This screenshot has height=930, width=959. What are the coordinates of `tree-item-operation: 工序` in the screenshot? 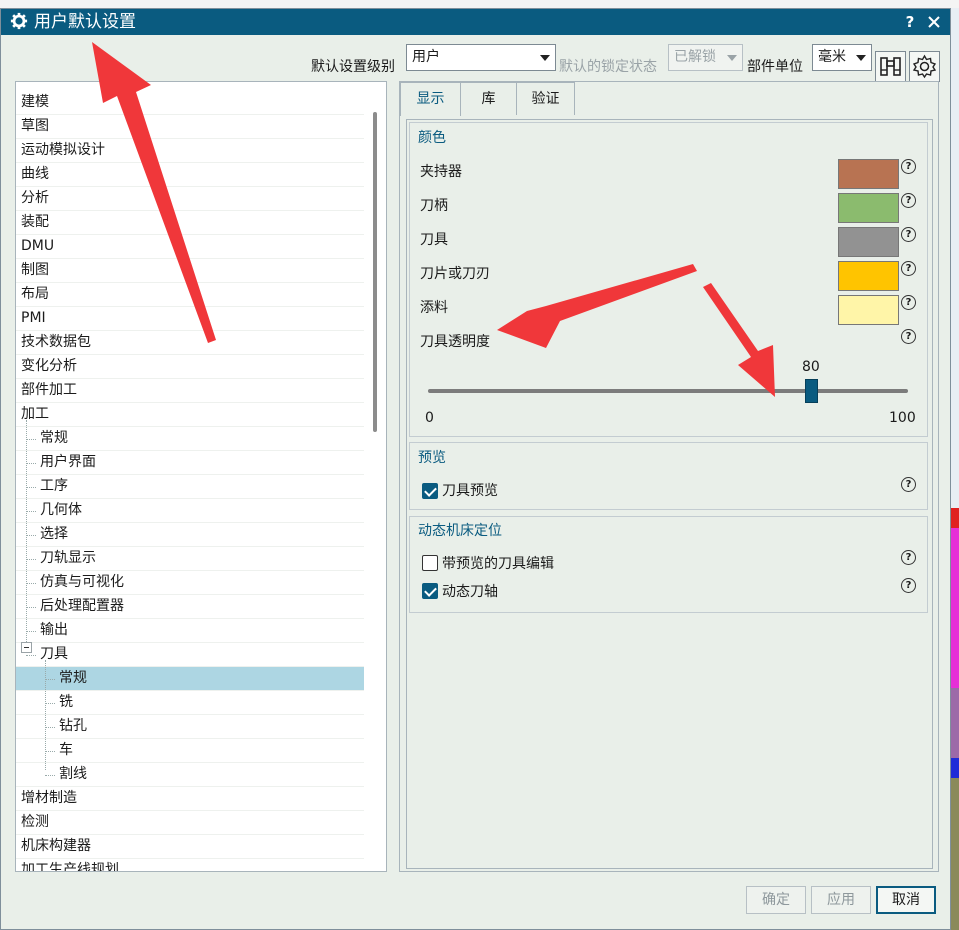 It's located at (190, 487).